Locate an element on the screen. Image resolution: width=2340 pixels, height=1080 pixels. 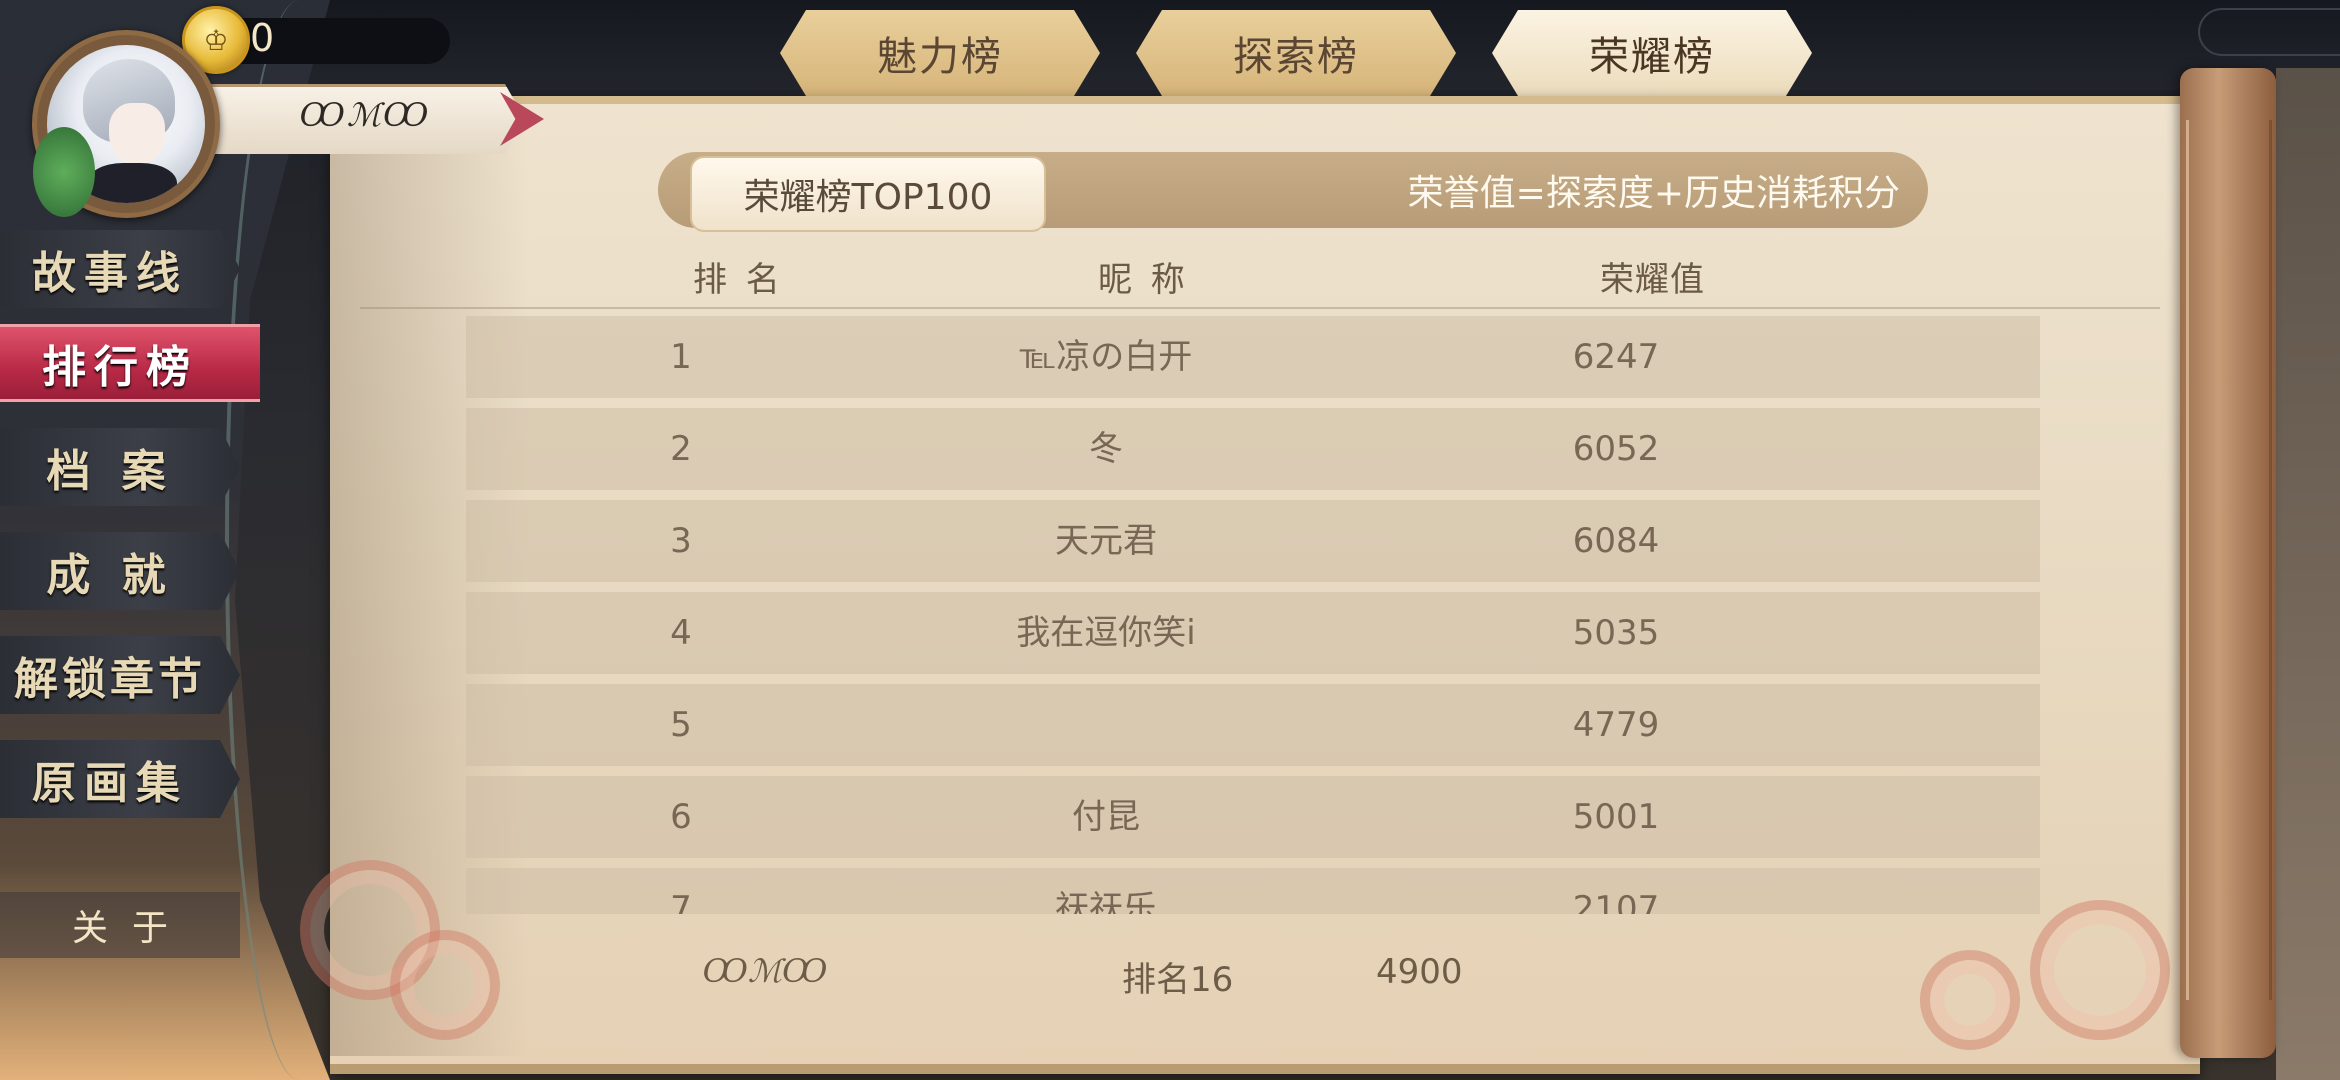
row-value: 6052 is located at coordinates (1616, 449).